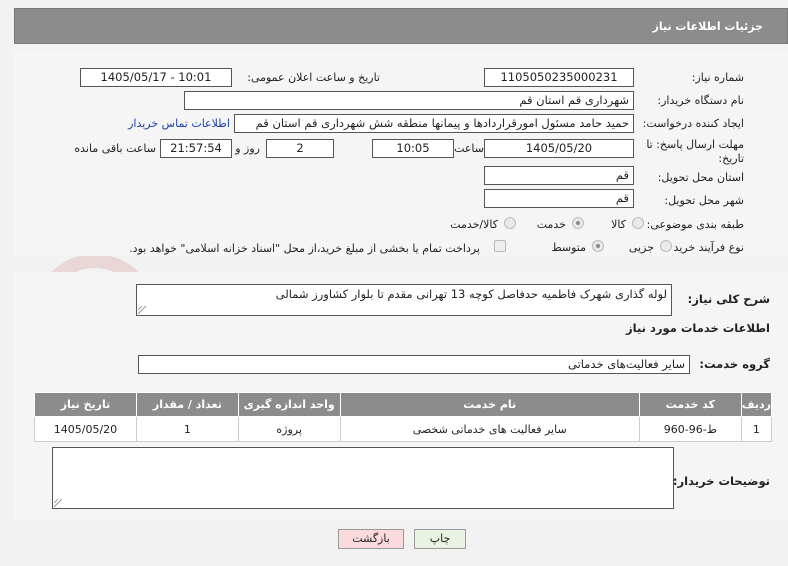 This screenshot has height=566, width=788. Describe the element at coordinates (474, 224) in the screenshot. I see `category-option-goods-service: کالا/خدمت` at that location.